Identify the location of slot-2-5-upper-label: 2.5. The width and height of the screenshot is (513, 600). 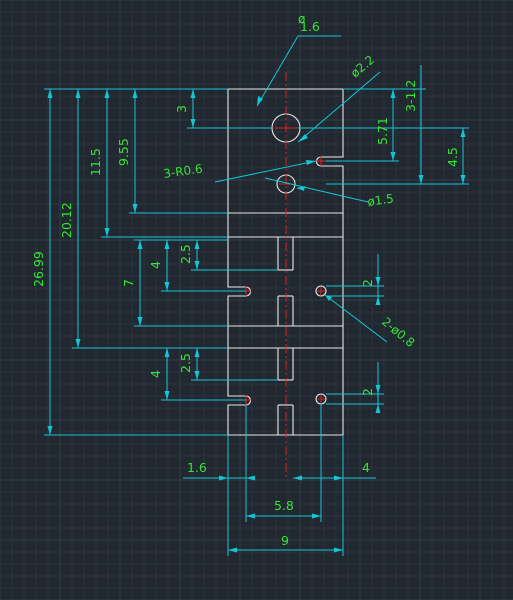
(185, 254).